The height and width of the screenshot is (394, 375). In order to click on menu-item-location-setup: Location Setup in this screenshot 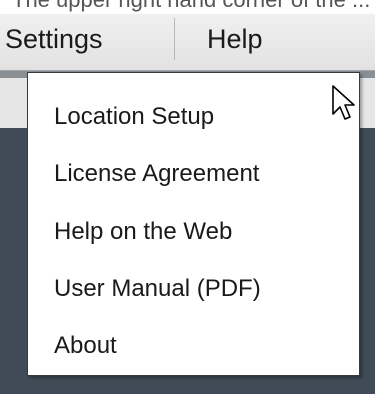, I will do `click(134, 117)`.